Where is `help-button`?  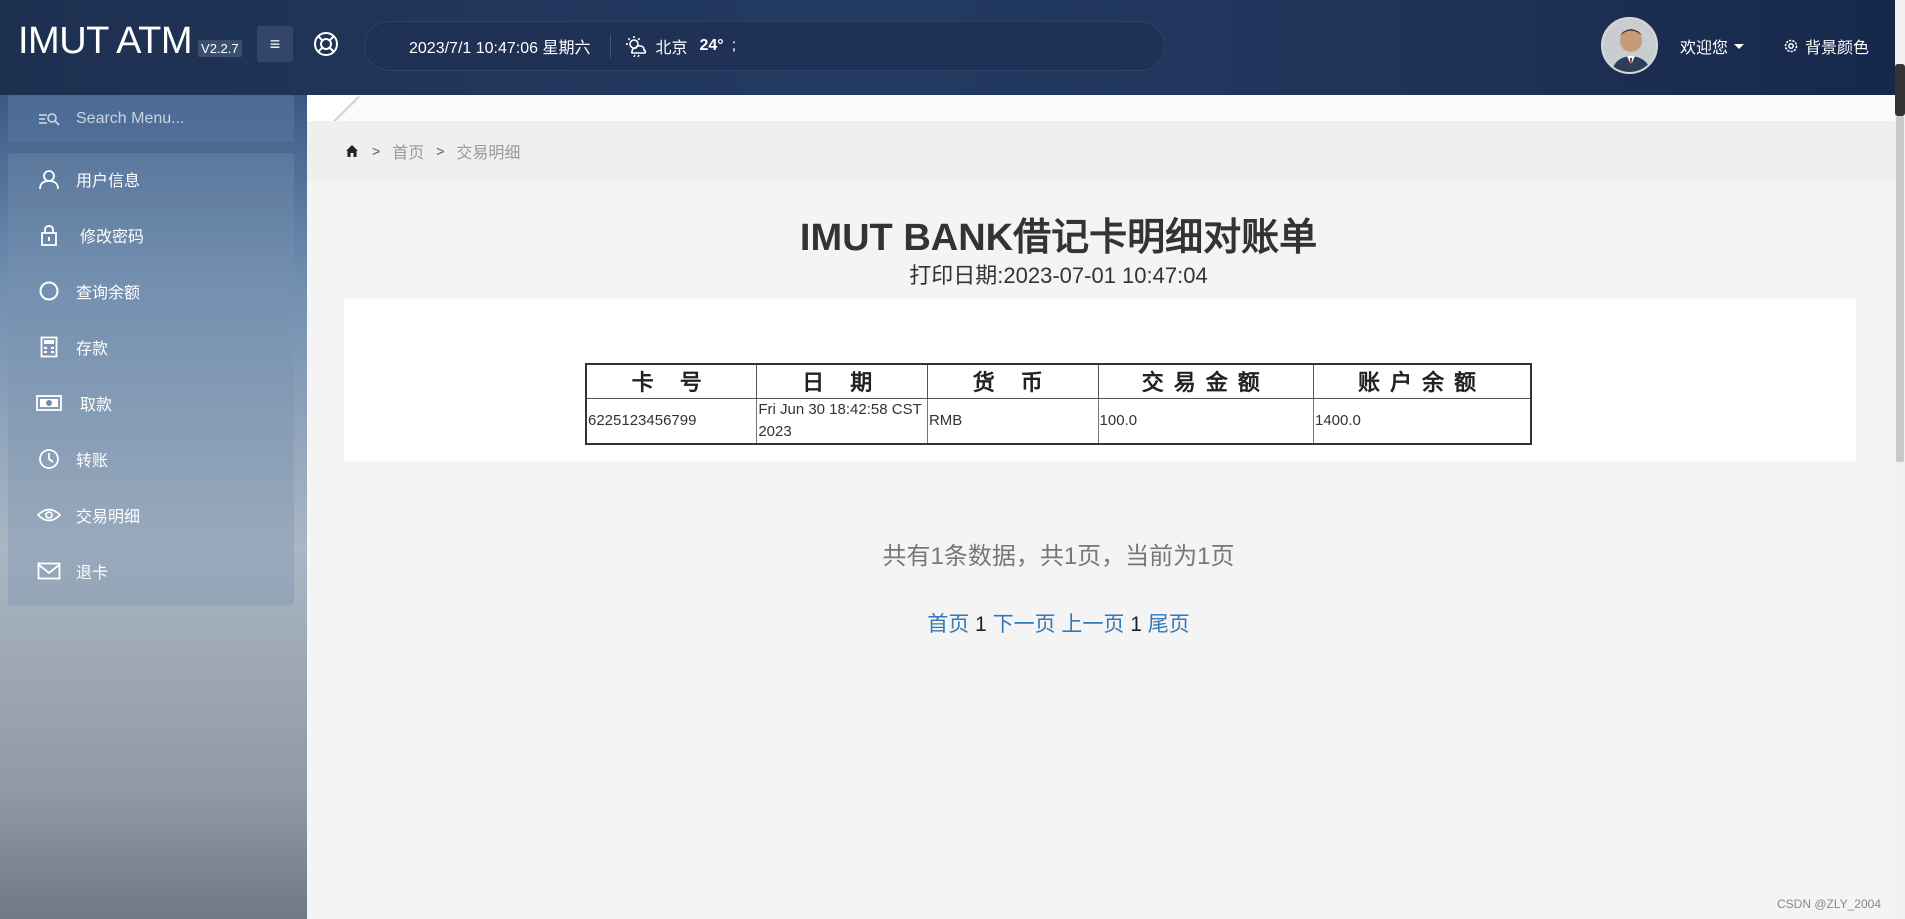
help-button is located at coordinates (326, 44).